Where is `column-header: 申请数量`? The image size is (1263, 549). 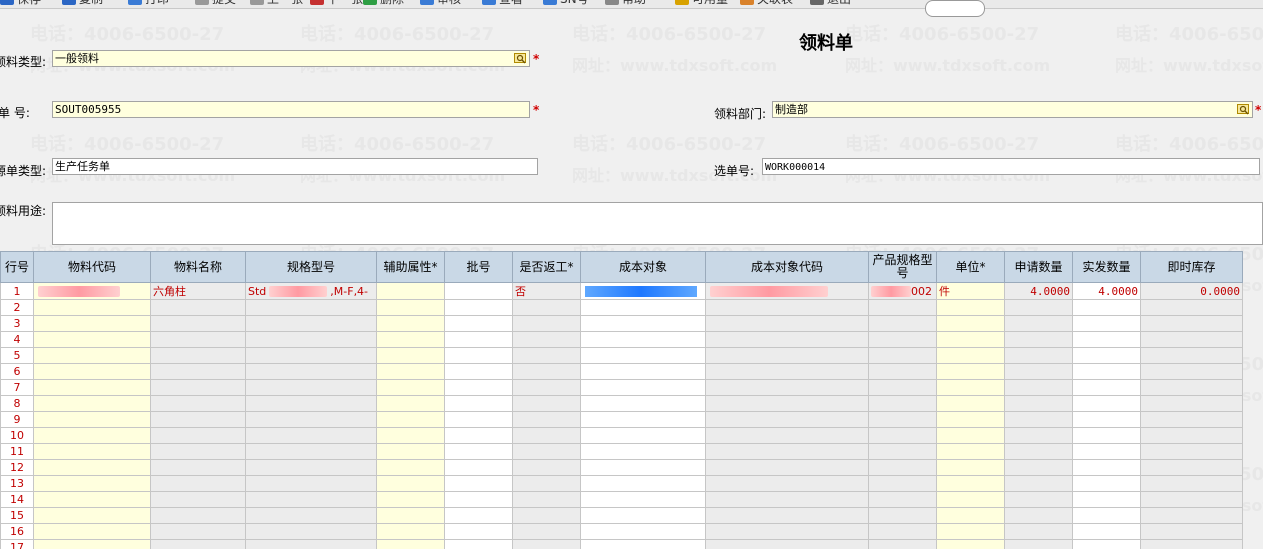 column-header: 申请数量 is located at coordinates (1038, 267).